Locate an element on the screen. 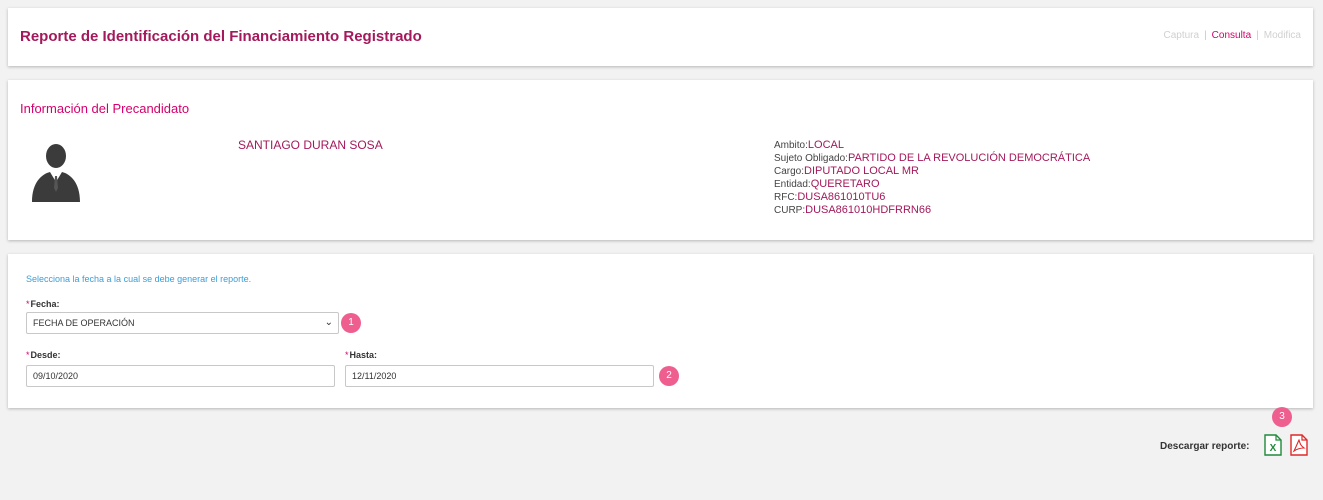 This screenshot has width=1323, height=500. top-nav: Captura | Consulta | Modifica is located at coordinates (1232, 35).